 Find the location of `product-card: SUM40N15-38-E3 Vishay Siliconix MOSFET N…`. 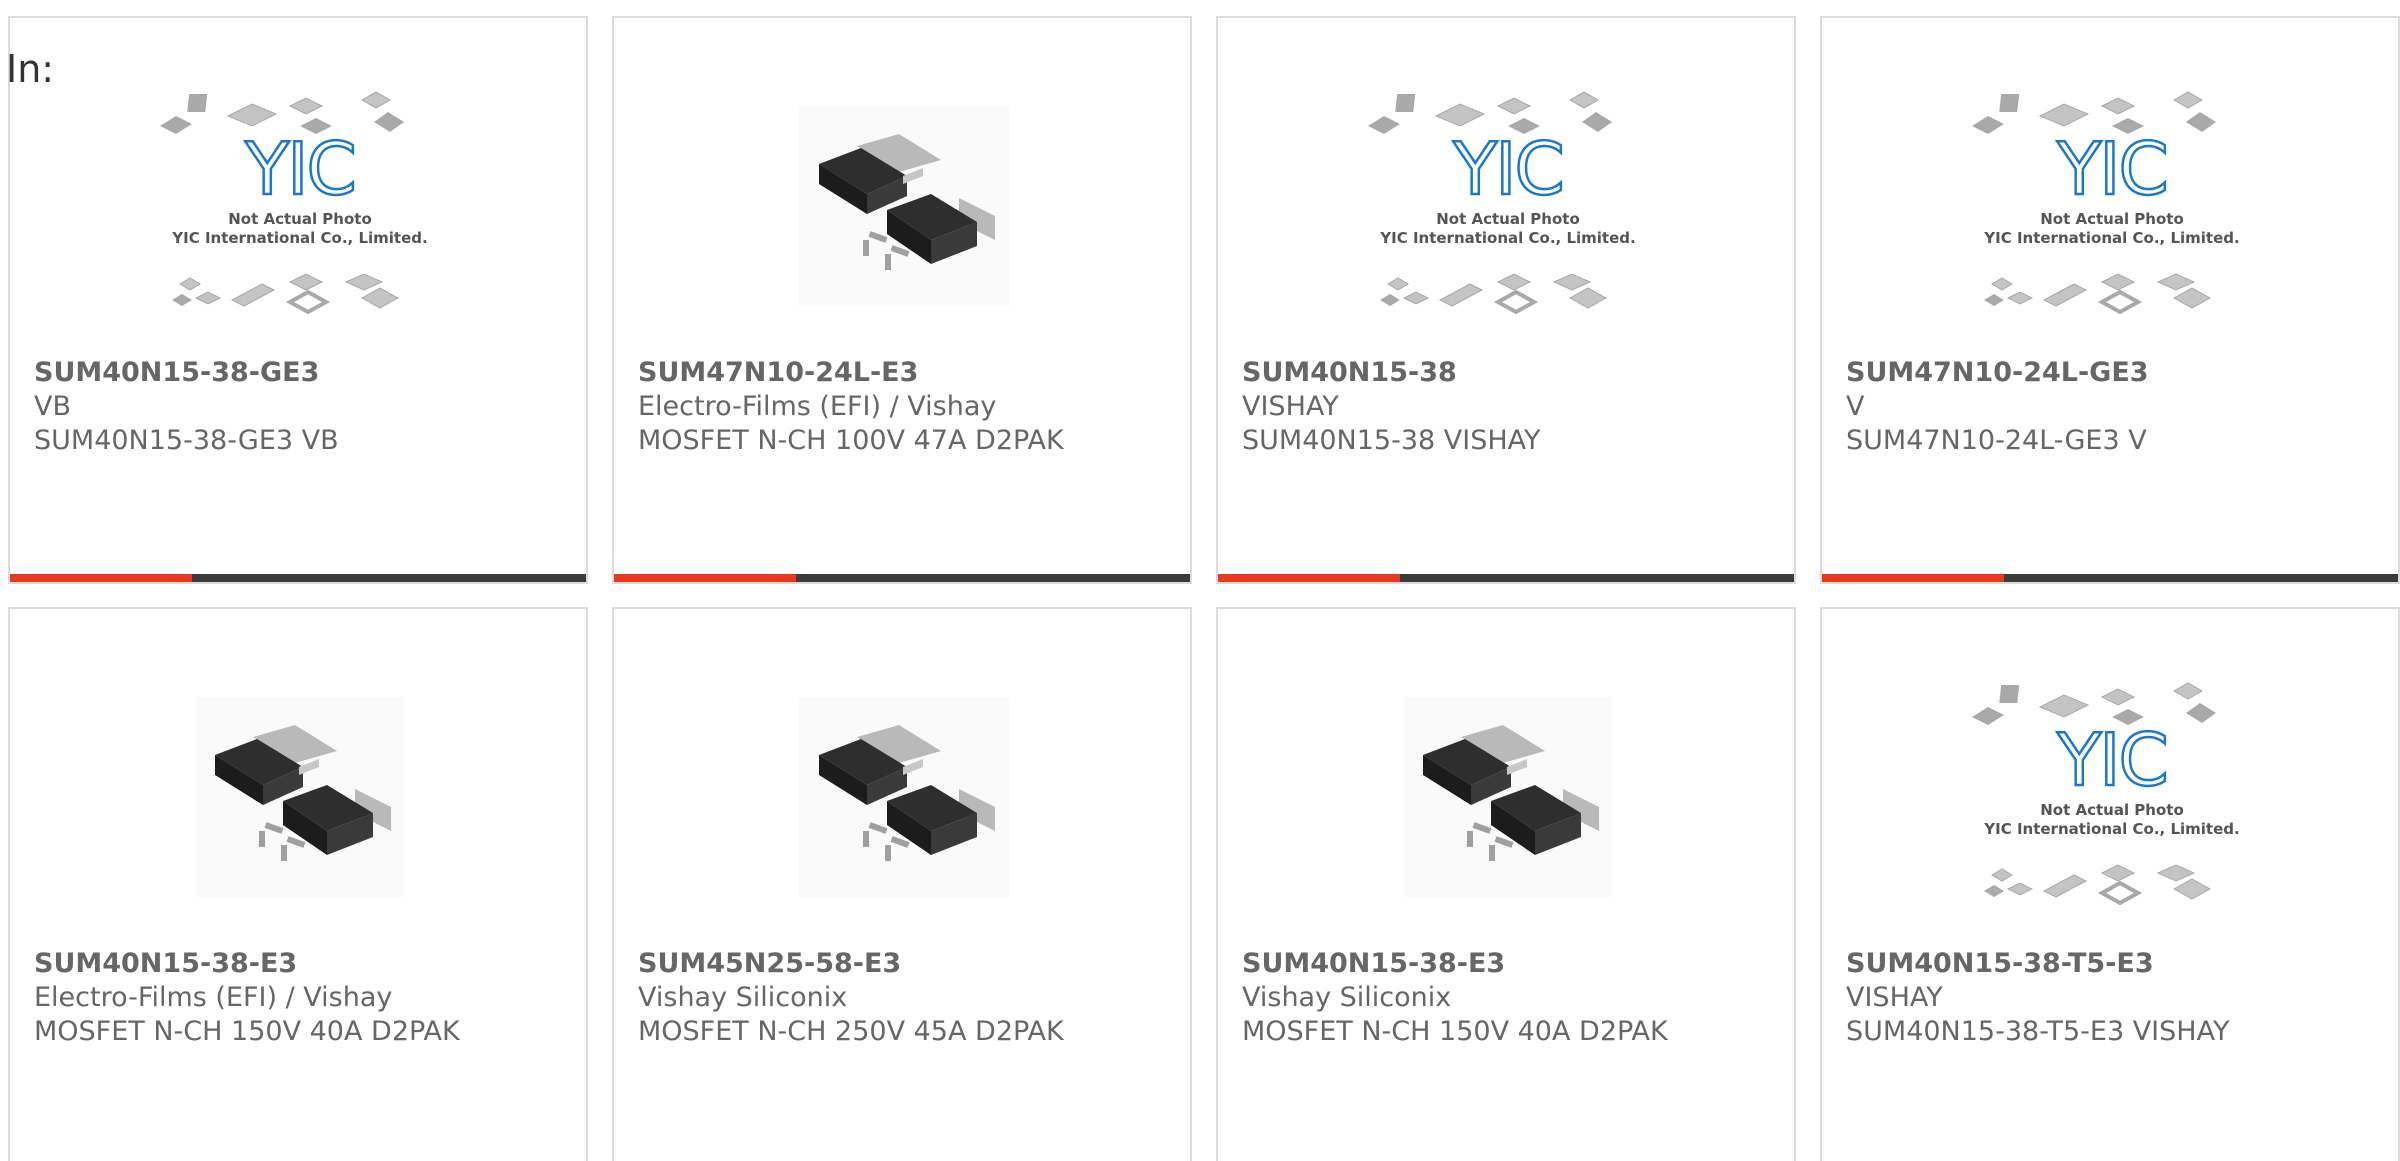

product-card: SUM40N15-38-E3 Vishay Siliconix MOSFET N… is located at coordinates (1506, 884).